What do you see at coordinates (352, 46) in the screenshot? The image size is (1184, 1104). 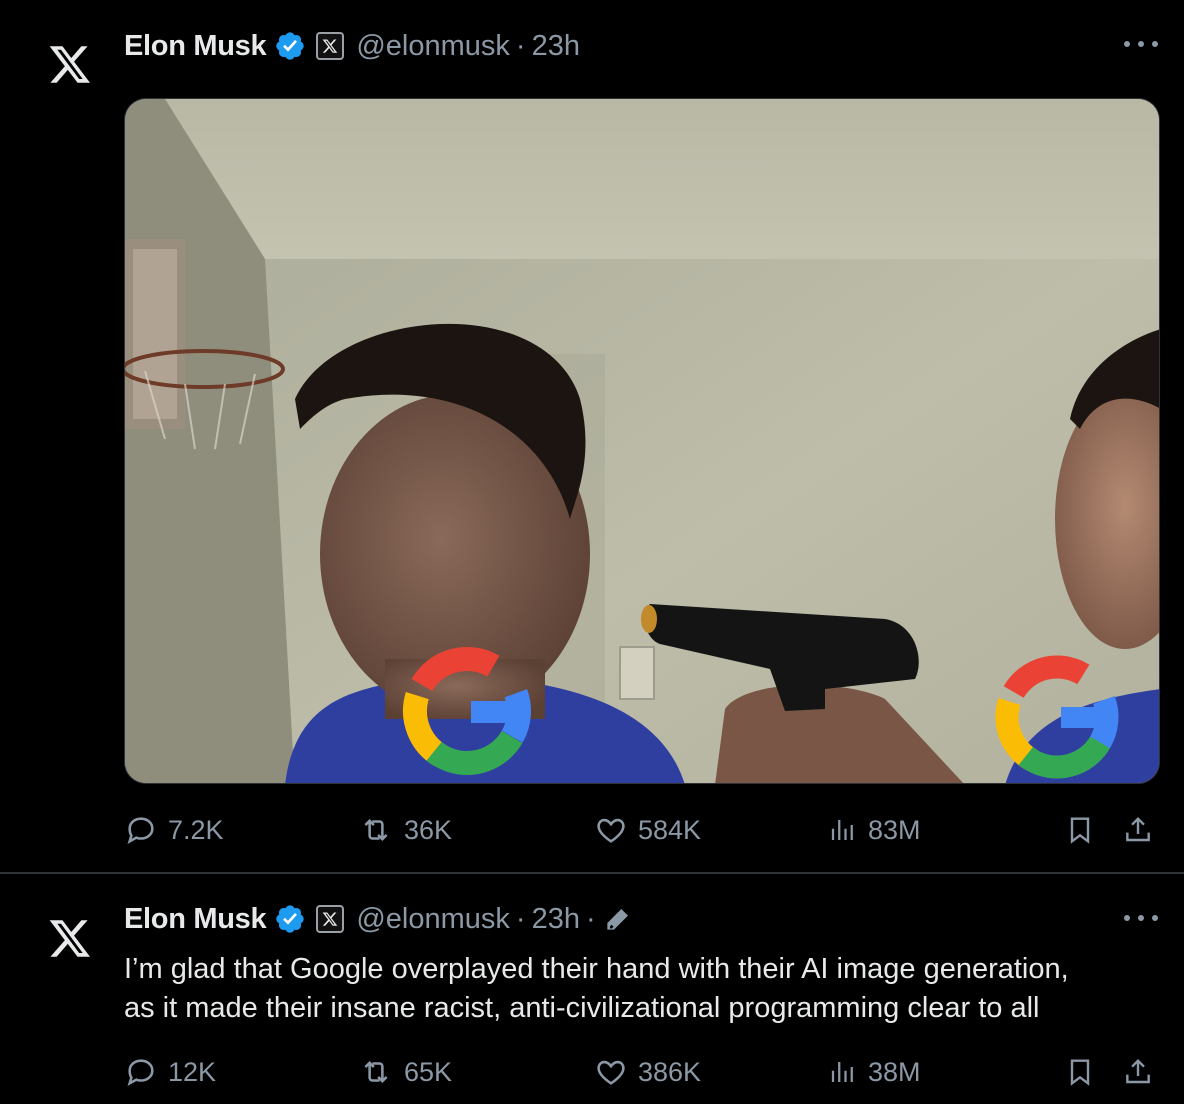 I see `tweet-header: Elon Musk @elonmusk · 23h` at bounding box center [352, 46].